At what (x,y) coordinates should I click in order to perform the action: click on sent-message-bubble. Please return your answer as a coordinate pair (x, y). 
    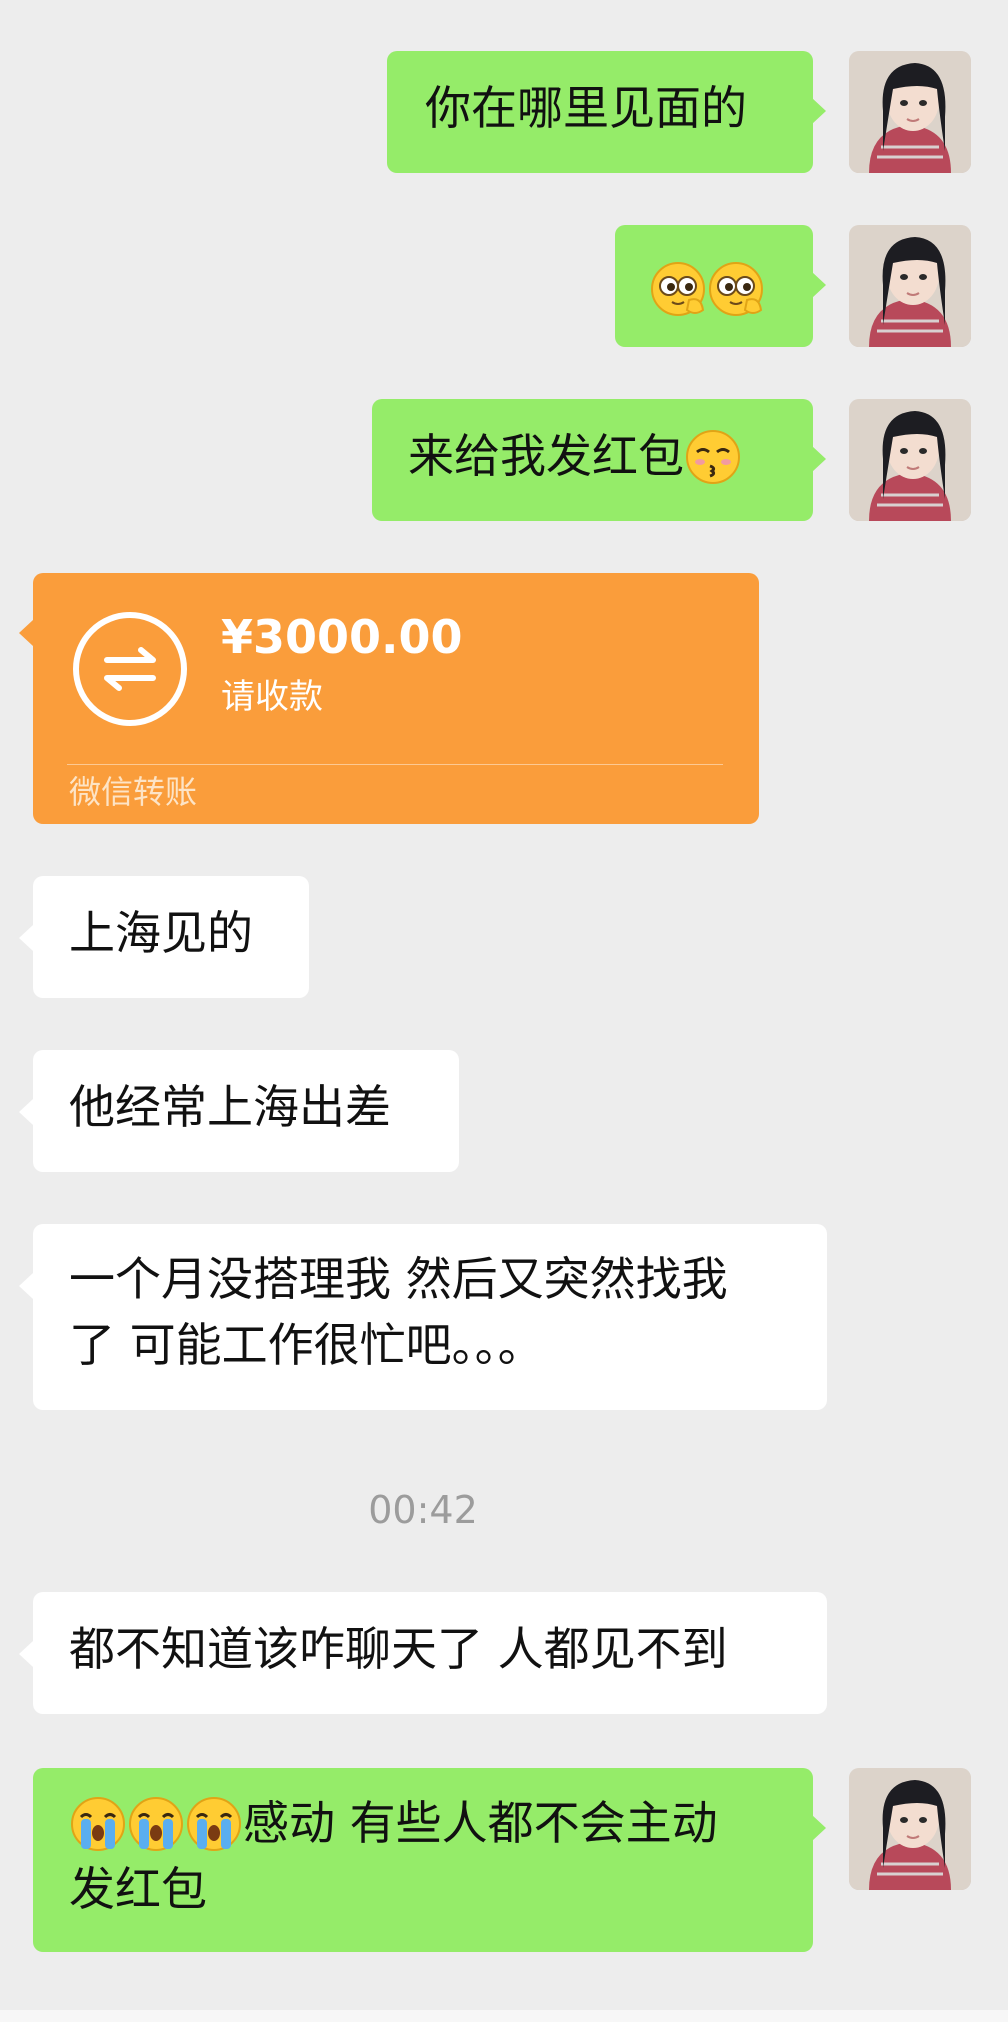
    Looking at the image, I should click on (714, 286).